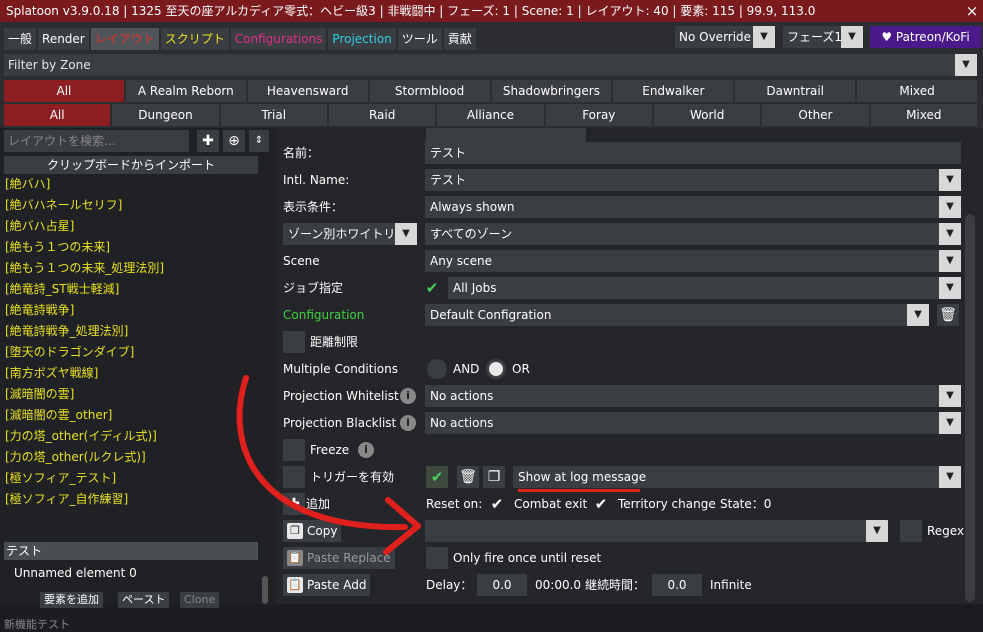  I want to click on paste-replace-button: 📋 Paste Replace, so click(339, 558).